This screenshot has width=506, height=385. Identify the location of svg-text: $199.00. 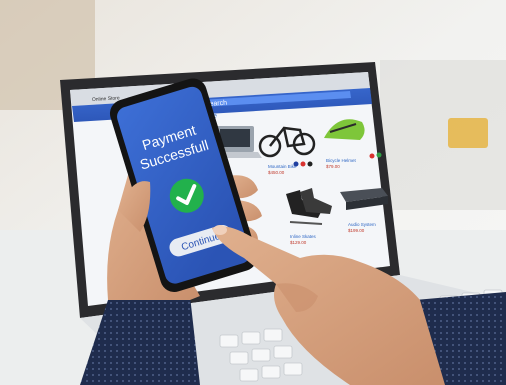
(356, 230).